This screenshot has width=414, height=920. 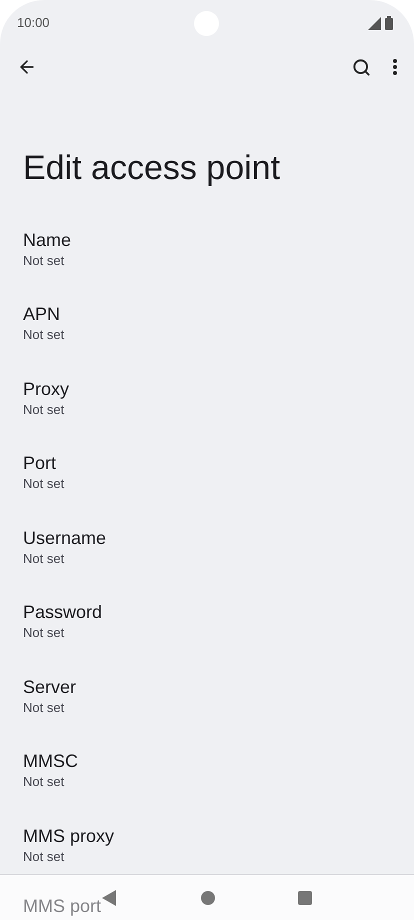 I want to click on setting-label: MMSC, so click(x=50, y=762).